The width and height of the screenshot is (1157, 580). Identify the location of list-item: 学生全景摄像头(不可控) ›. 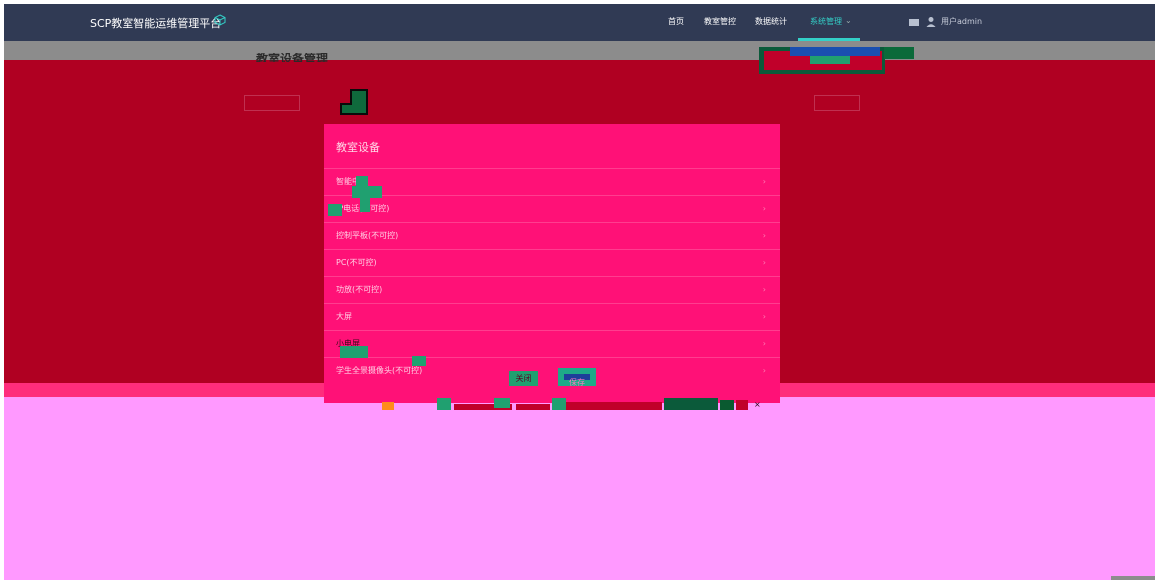
(552, 370).